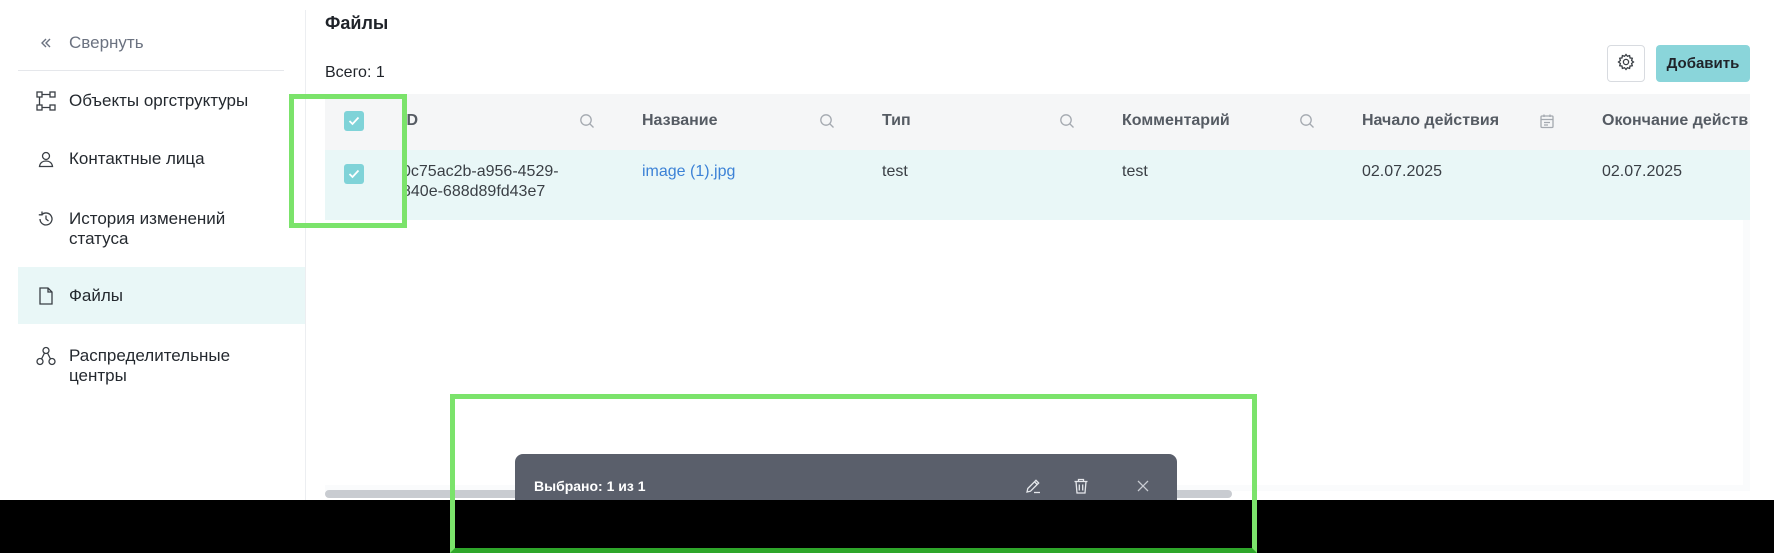 This screenshot has height=553, width=1774. I want to click on sidebar-item-label: История изменений статуса, so click(147, 228).